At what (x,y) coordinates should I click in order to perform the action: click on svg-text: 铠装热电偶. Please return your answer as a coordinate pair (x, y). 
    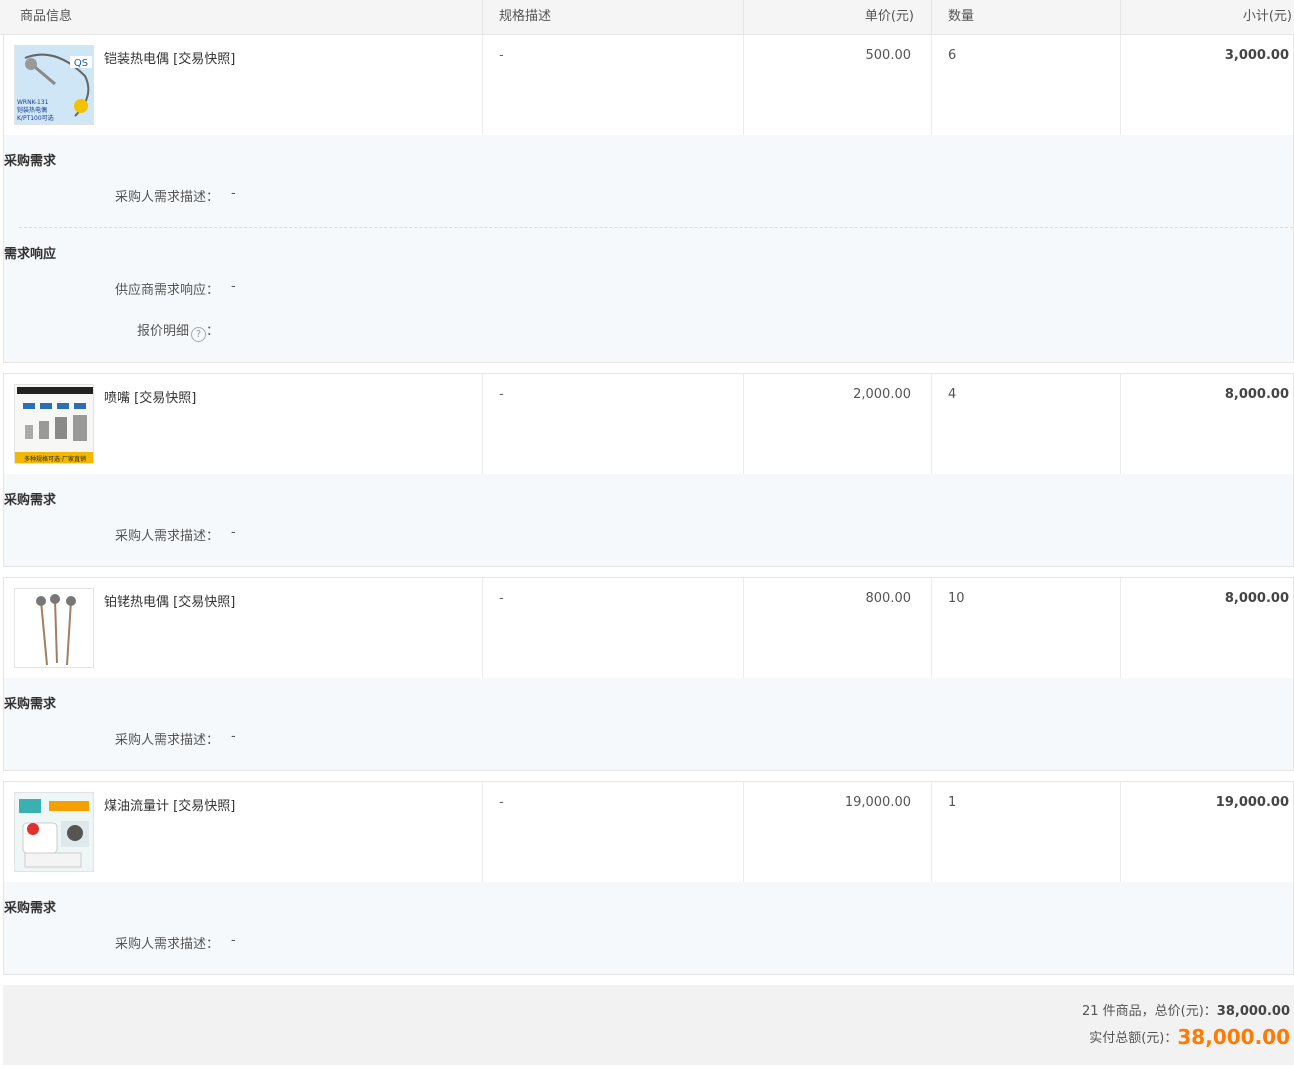
    Looking at the image, I should click on (32, 110).